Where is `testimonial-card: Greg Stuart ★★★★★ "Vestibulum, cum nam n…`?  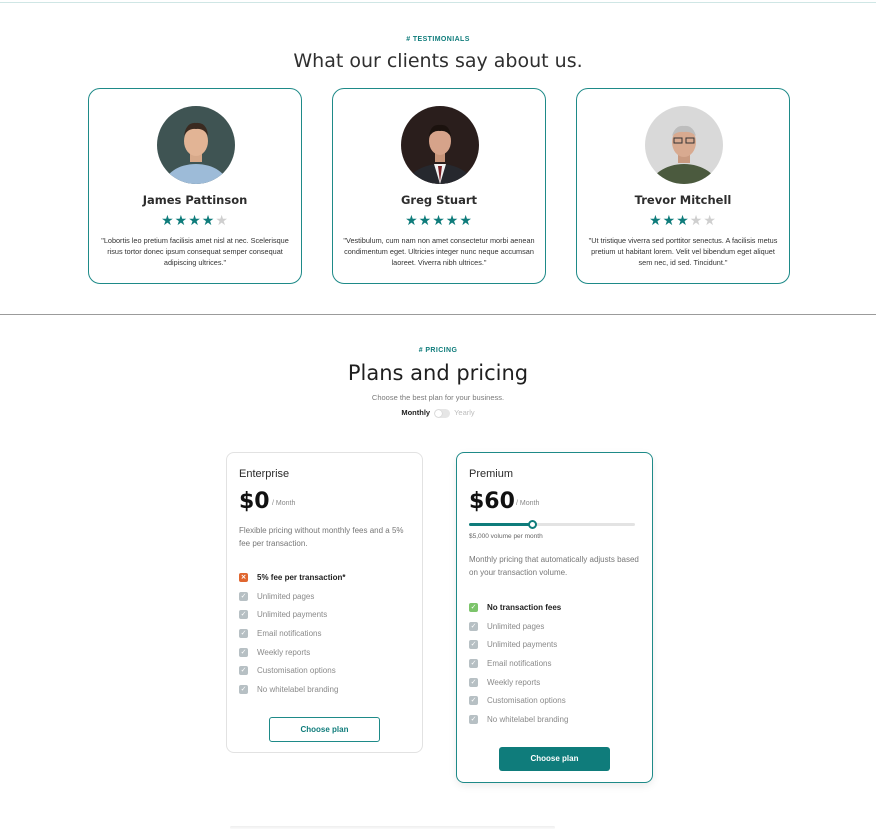 testimonial-card: Greg Stuart ★★★★★ "Vestibulum, cum nam n… is located at coordinates (439, 186).